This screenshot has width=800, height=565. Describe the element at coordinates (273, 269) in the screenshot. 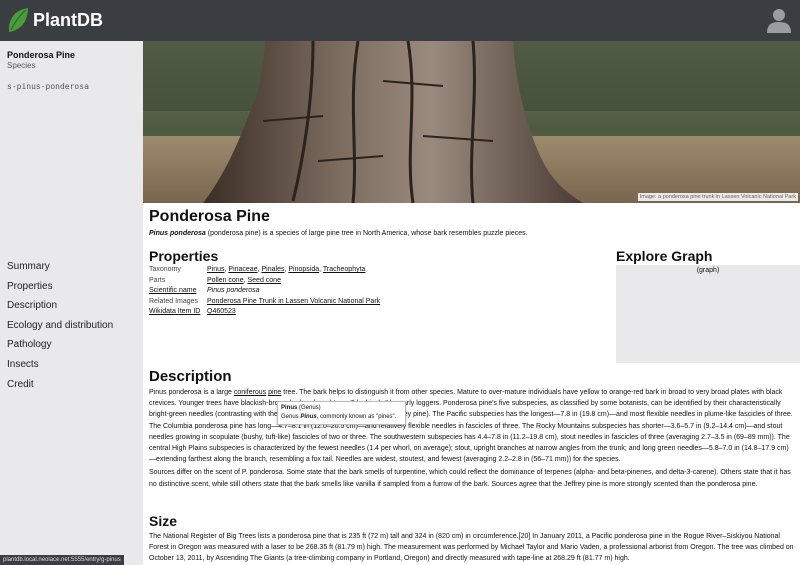

I see `taxonomy-link-pinales: Pinales` at that location.